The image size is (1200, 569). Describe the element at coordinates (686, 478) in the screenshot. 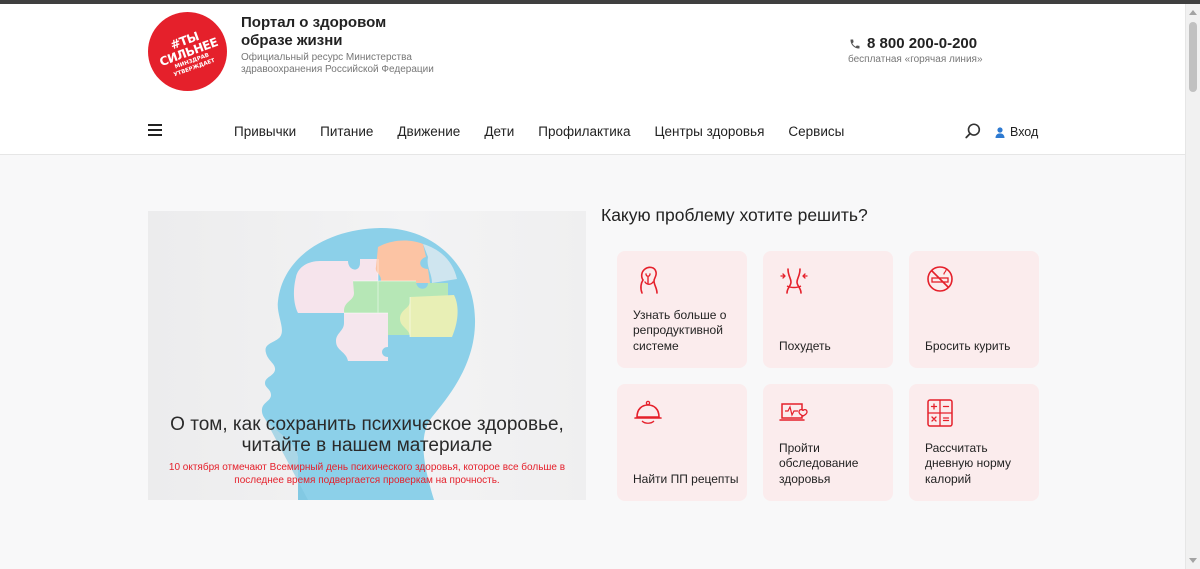

I see `card-label: Найти ПП рецепты` at that location.